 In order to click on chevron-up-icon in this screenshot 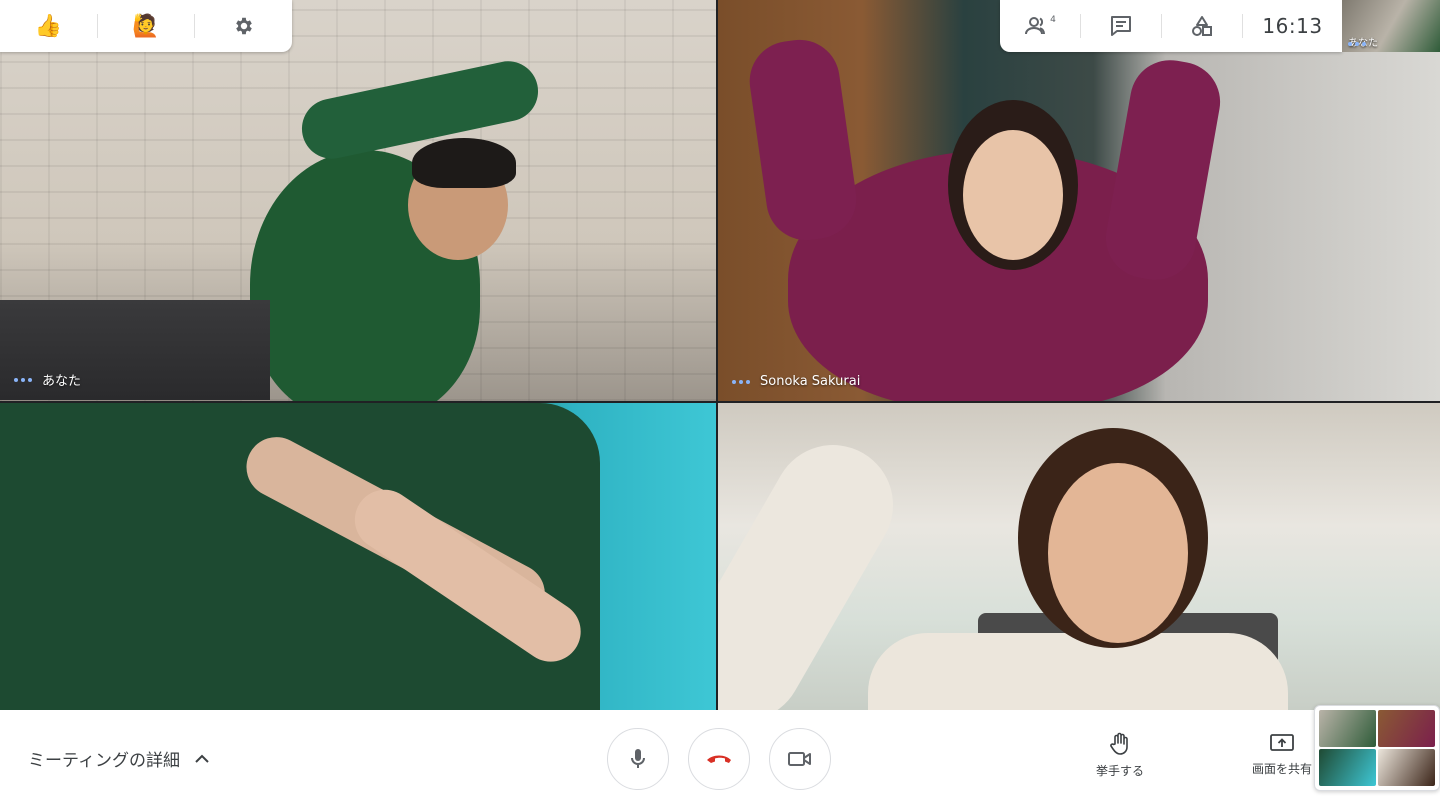, I will do `click(202, 758)`.